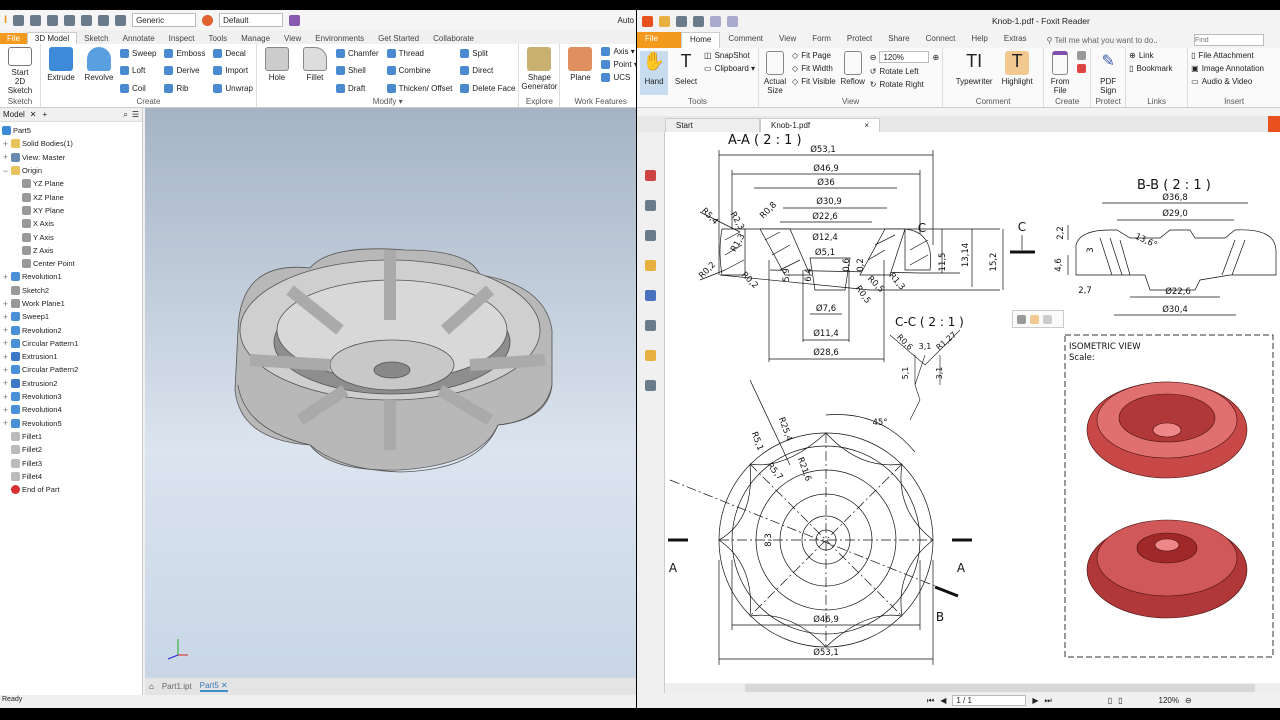  I want to click on revolve-button: Revolve, so click(99, 71).